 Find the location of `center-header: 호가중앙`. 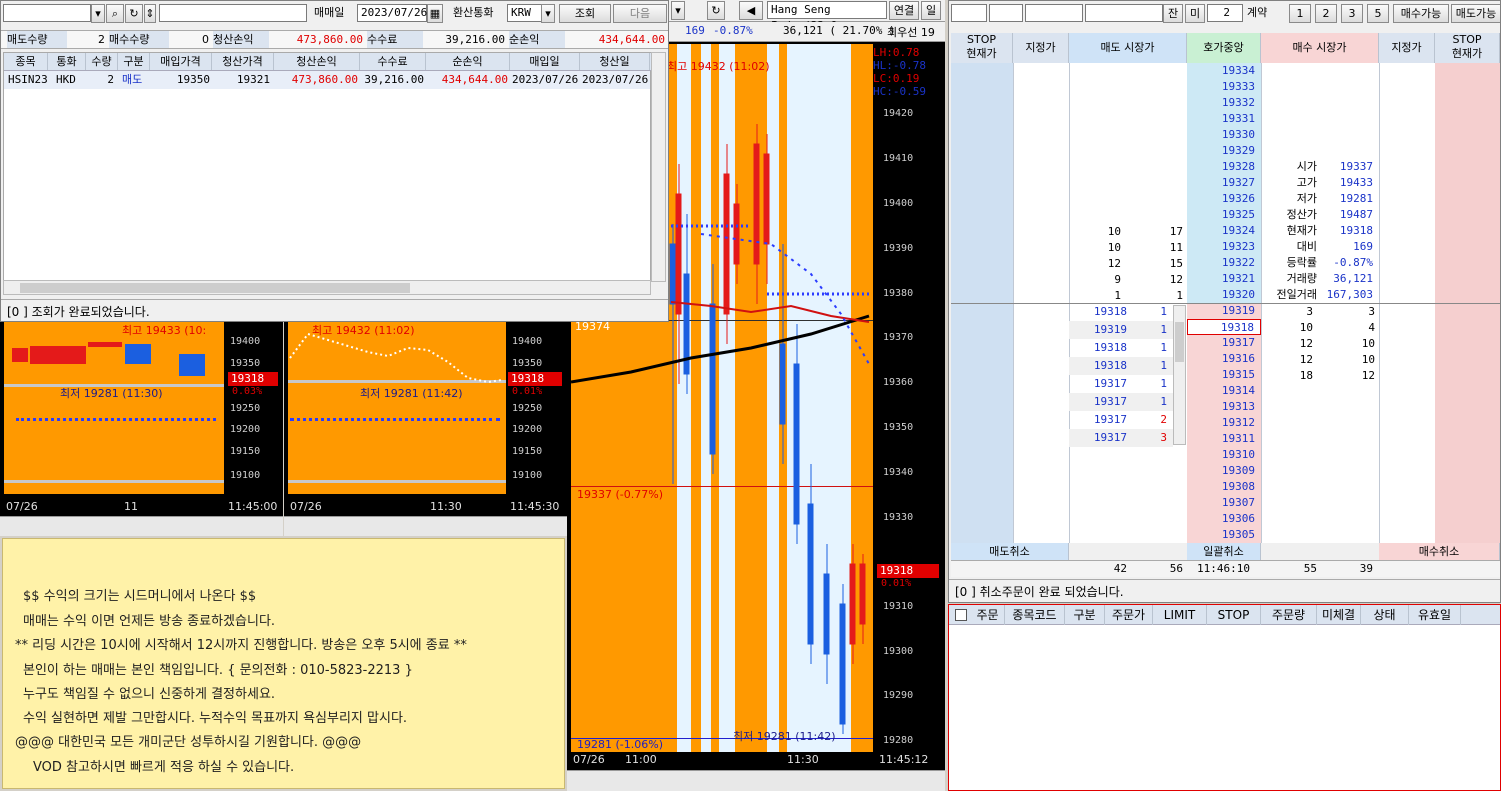

center-header: 호가중앙 is located at coordinates (1224, 48).